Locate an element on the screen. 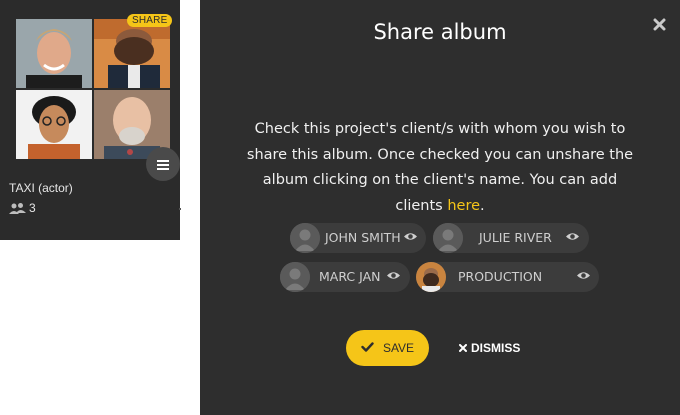  client-name: JOHN SMITH is located at coordinates (363, 237).